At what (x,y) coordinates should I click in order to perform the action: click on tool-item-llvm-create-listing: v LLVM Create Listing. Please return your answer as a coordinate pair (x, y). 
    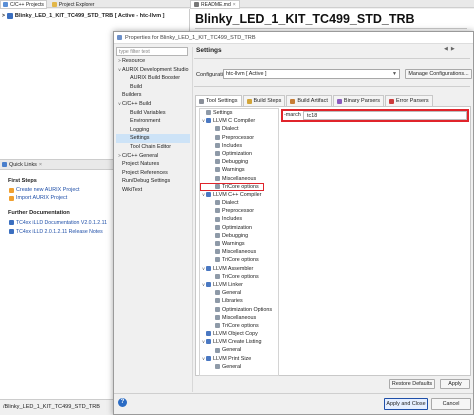
    Looking at the image, I should click on (239, 342).